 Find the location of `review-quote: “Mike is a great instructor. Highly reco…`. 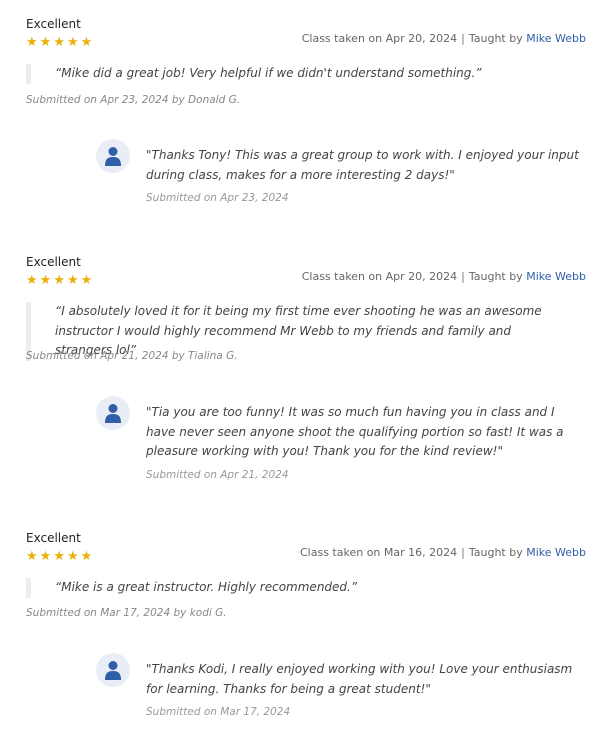

review-quote: “Mike is a great instructor. Highly reco… is located at coordinates (294, 588).